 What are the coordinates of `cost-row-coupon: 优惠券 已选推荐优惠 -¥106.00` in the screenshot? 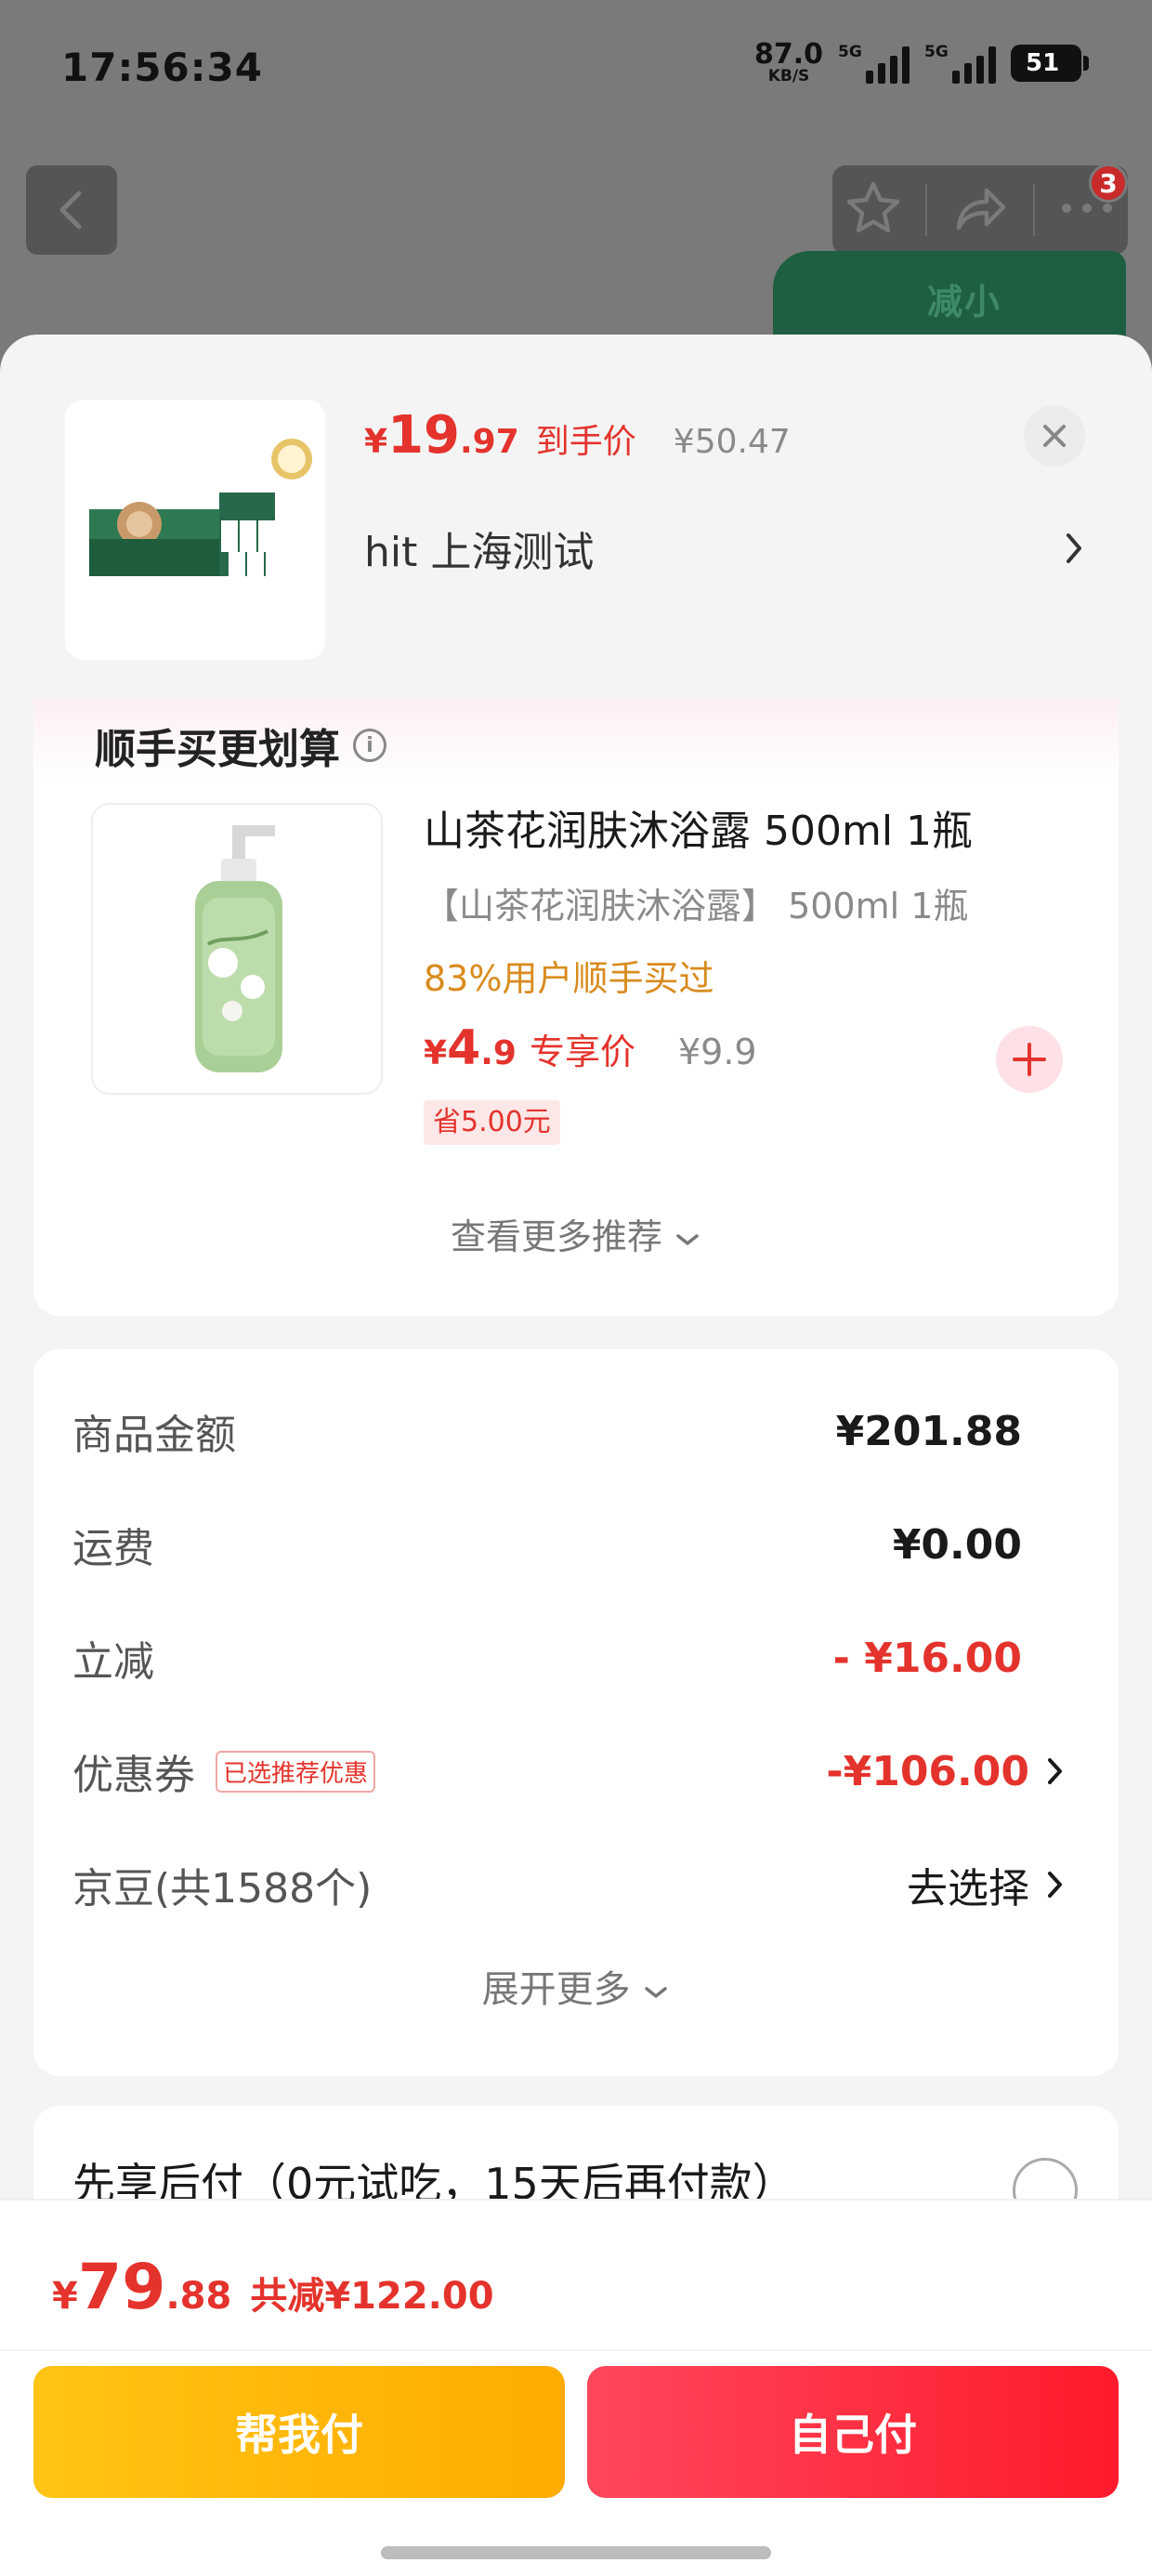 It's located at (569, 1771).